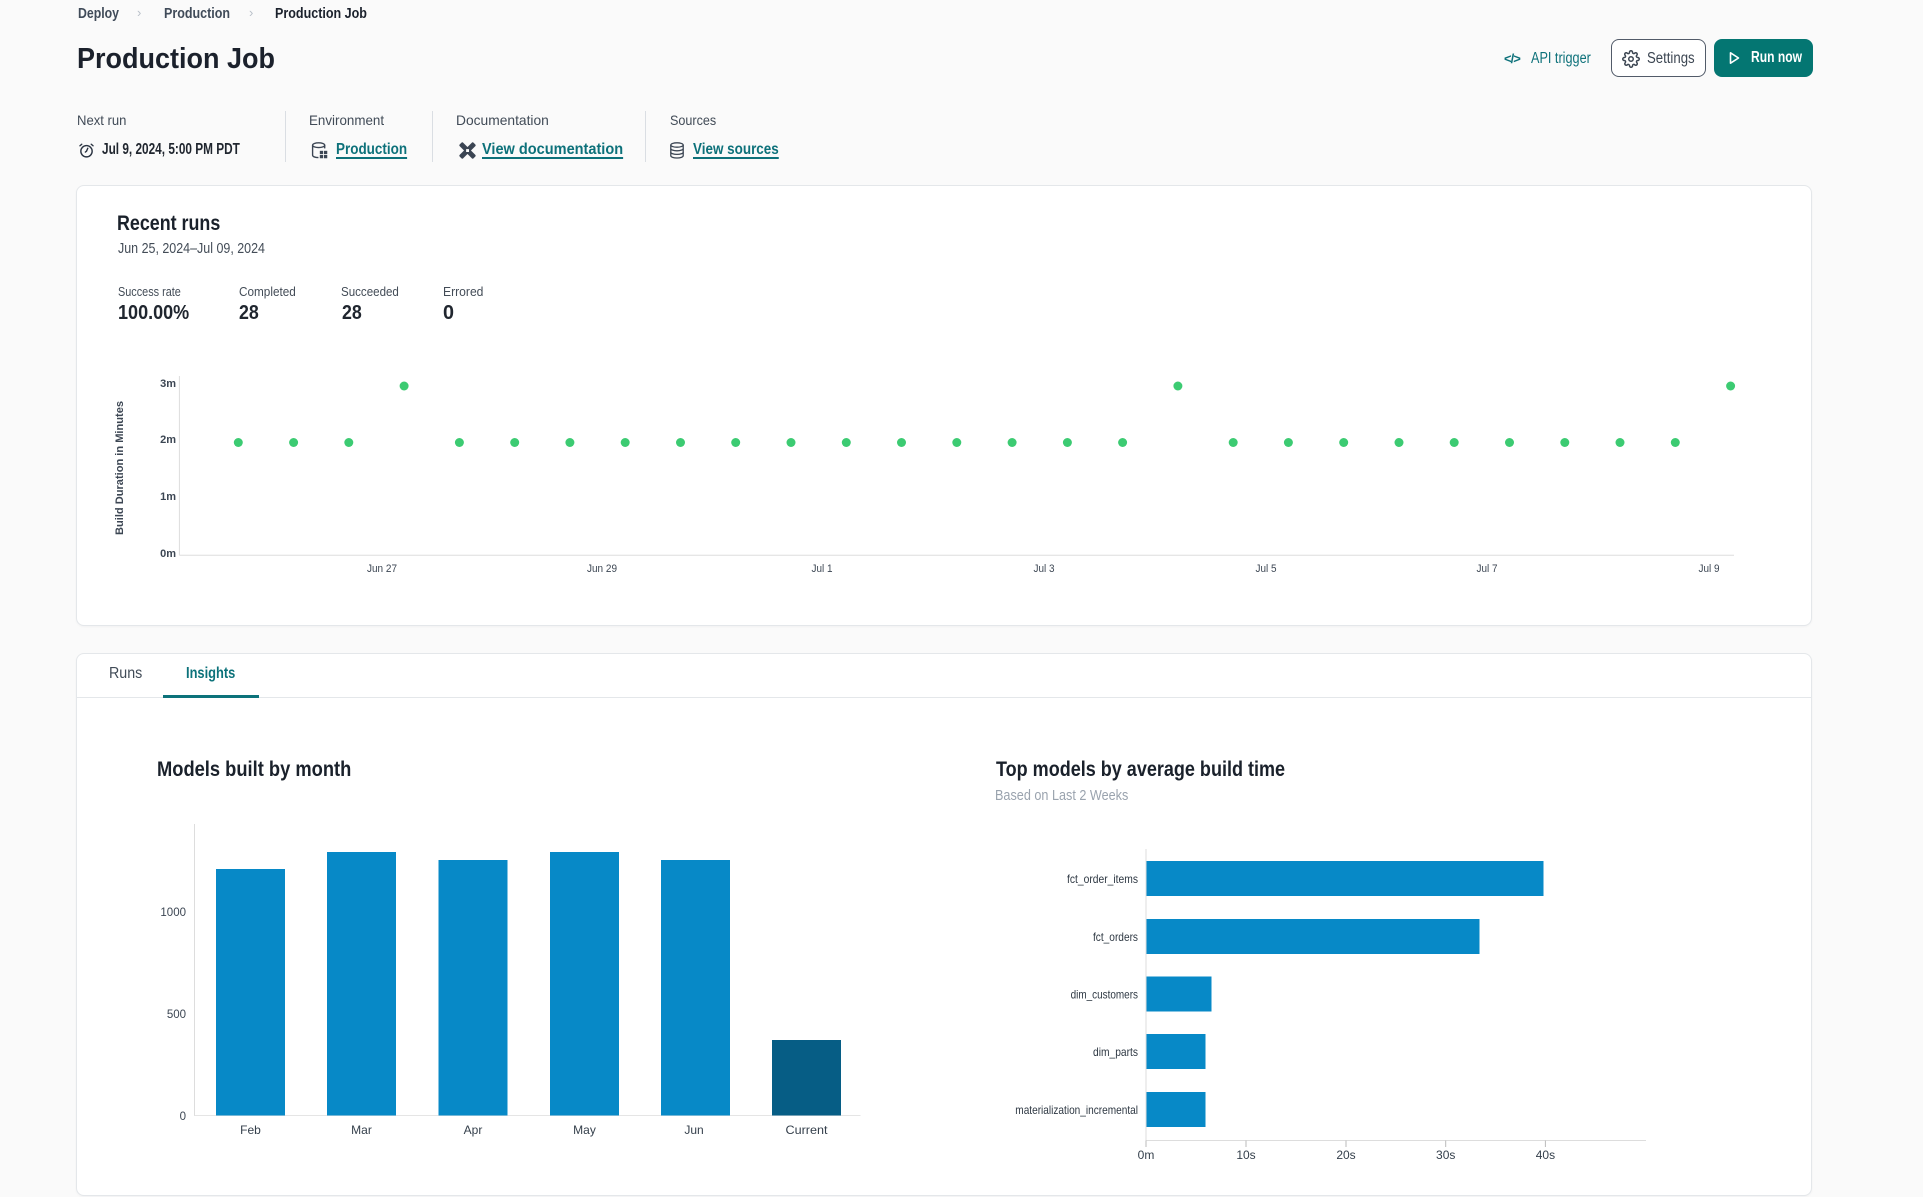  I want to click on svg-text: Build Duration in Minutes, so click(120, 468).